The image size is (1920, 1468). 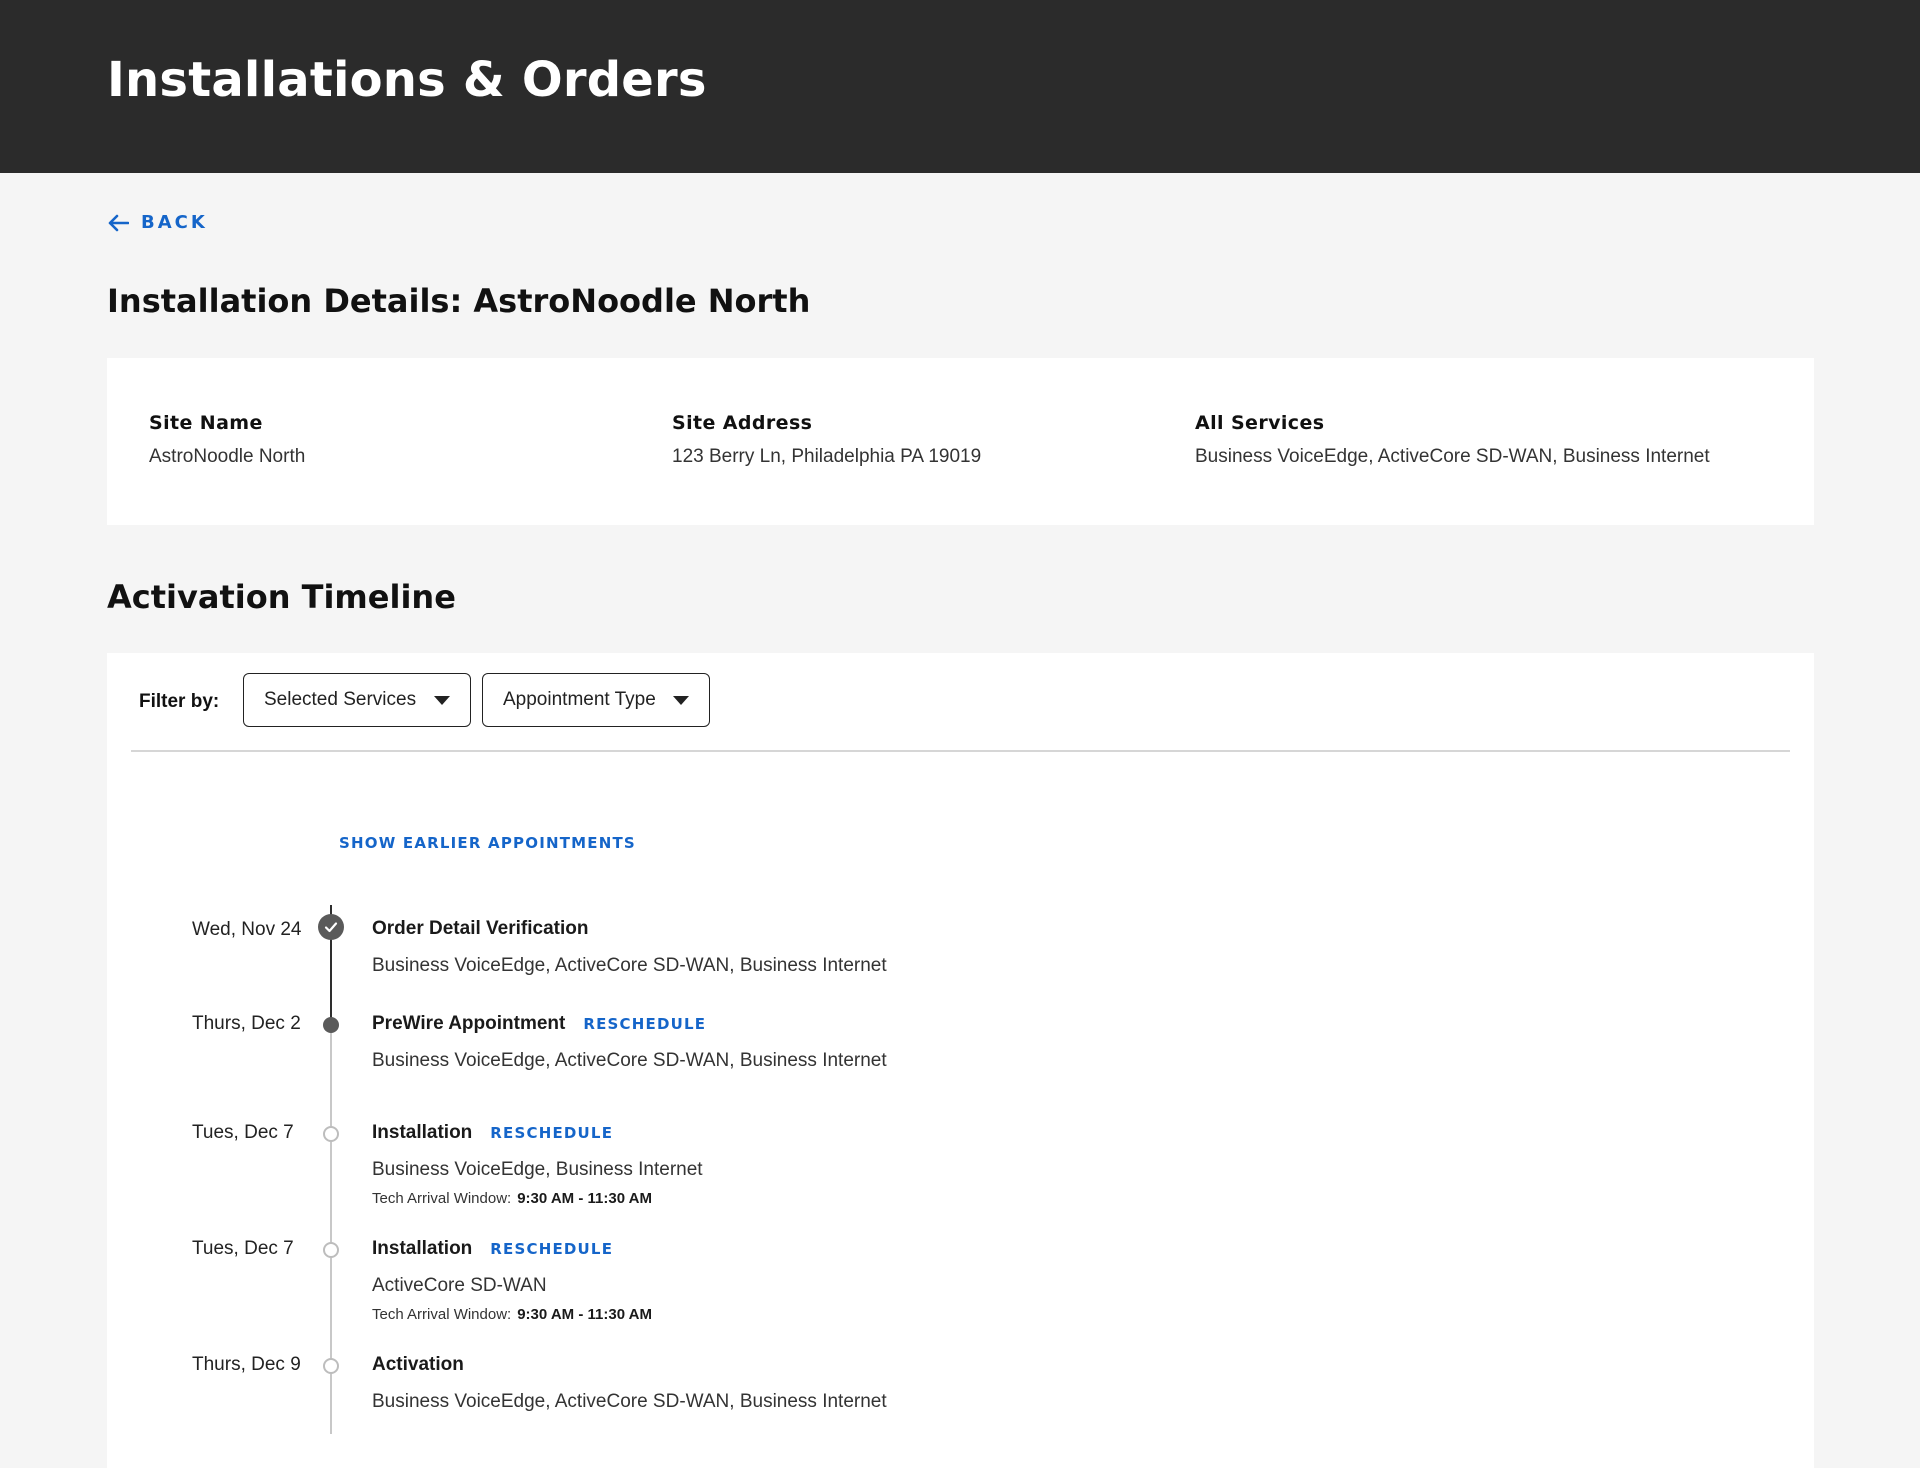 What do you see at coordinates (247, 929) in the screenshot?
I see `event-date: Wed, Nov 24` at bounding box center [247, 929].